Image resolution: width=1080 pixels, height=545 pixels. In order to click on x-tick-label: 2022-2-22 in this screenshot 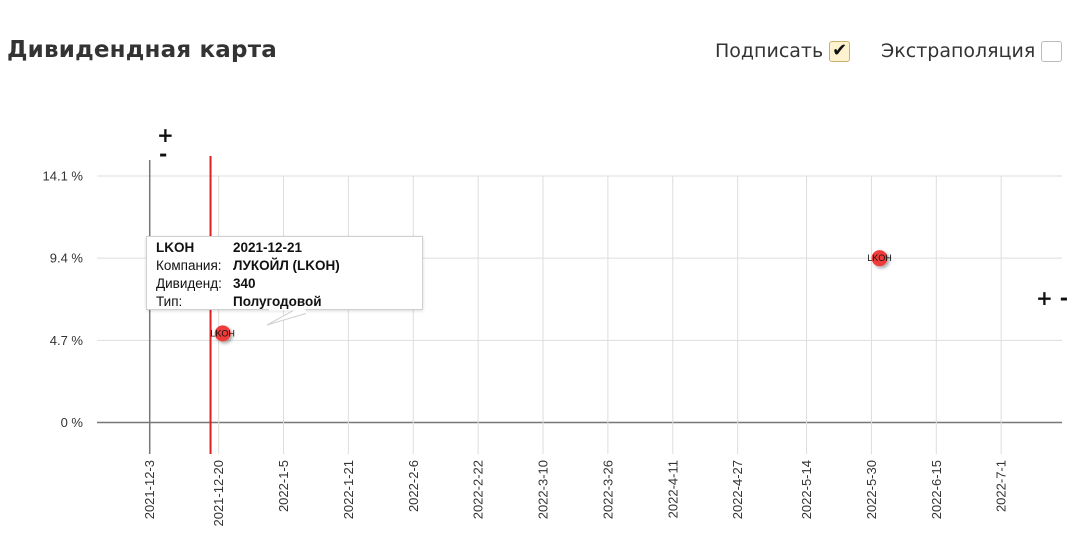, I will do `click(478, 489)`.